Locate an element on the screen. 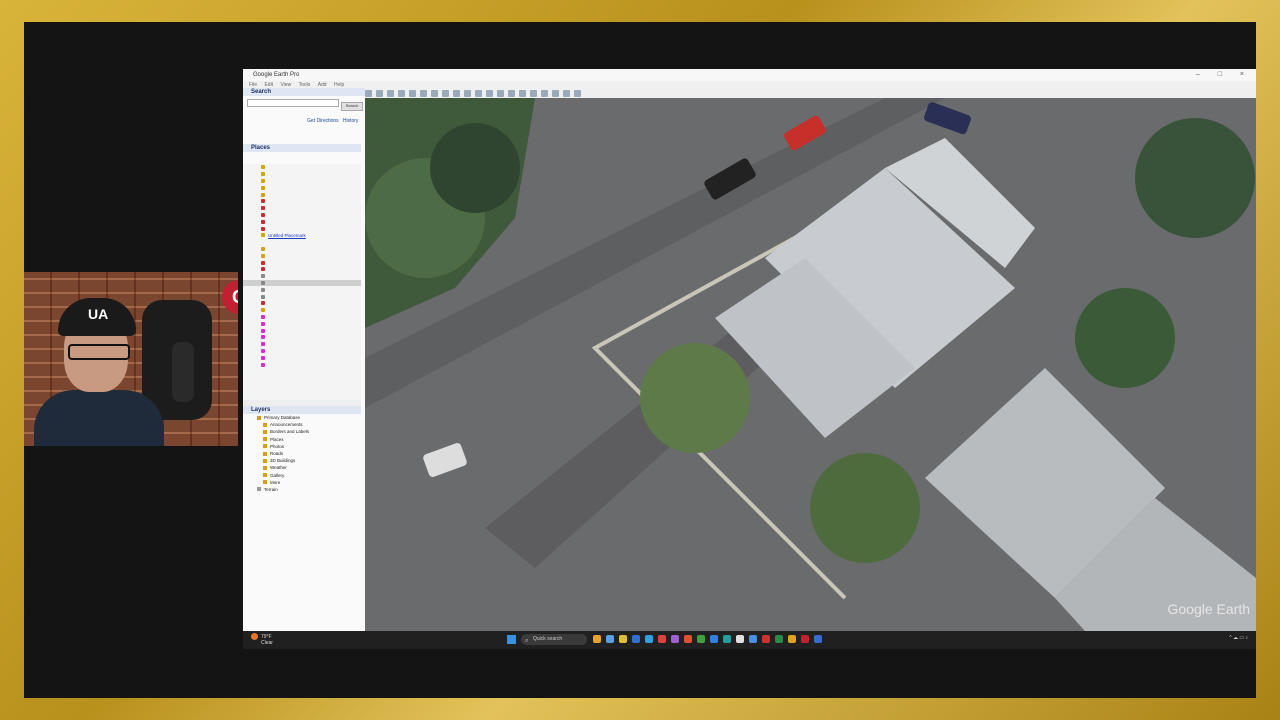 The image size is (1280, 720). layer-item: Announcements is located at coordinates (302, 424).